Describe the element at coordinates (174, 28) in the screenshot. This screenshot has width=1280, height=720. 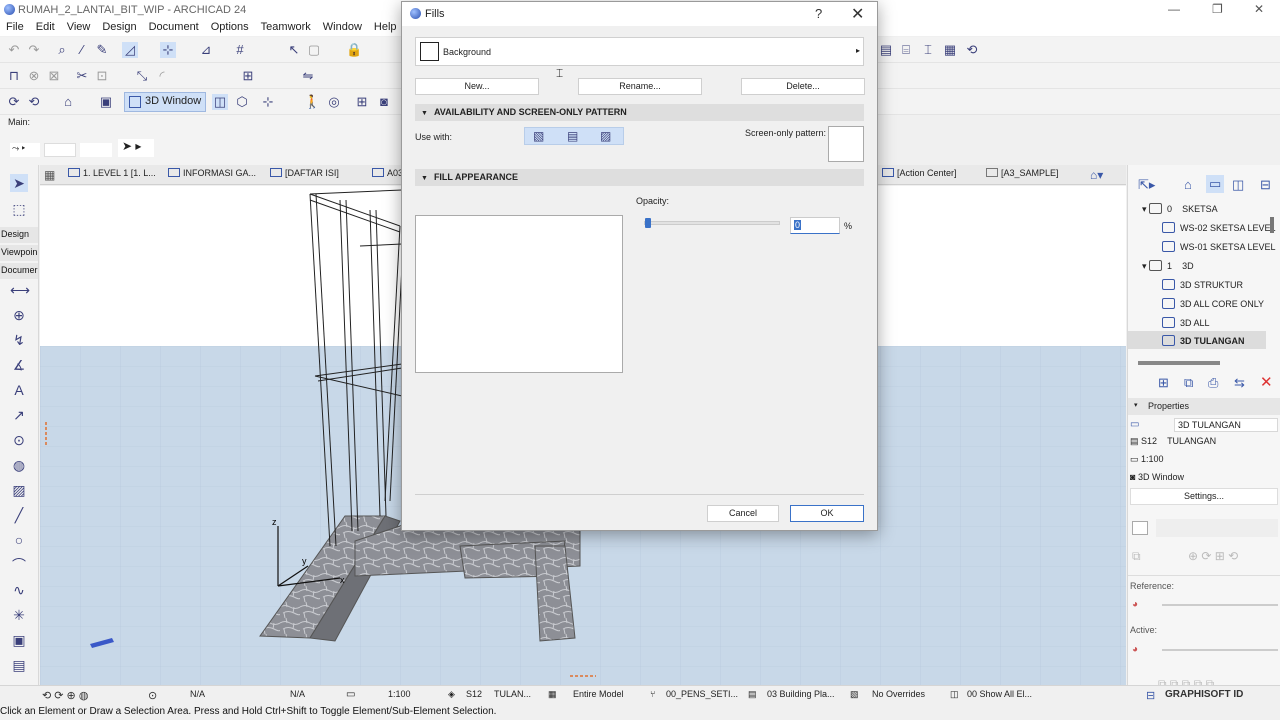
I see `menu-document: Document` at that location.